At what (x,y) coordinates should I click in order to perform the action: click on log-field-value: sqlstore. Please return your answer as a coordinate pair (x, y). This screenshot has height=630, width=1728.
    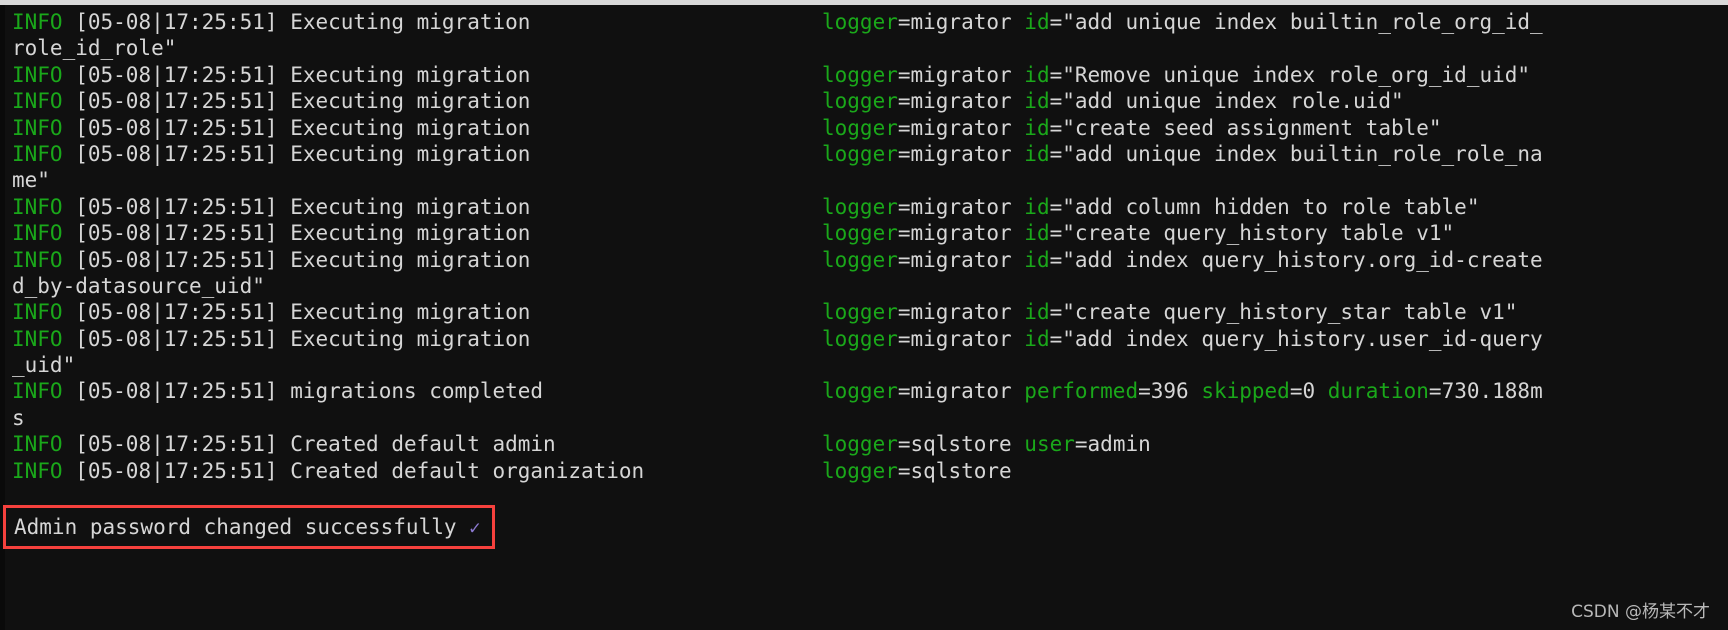
    Looking at the image, I should click on (961, 470).